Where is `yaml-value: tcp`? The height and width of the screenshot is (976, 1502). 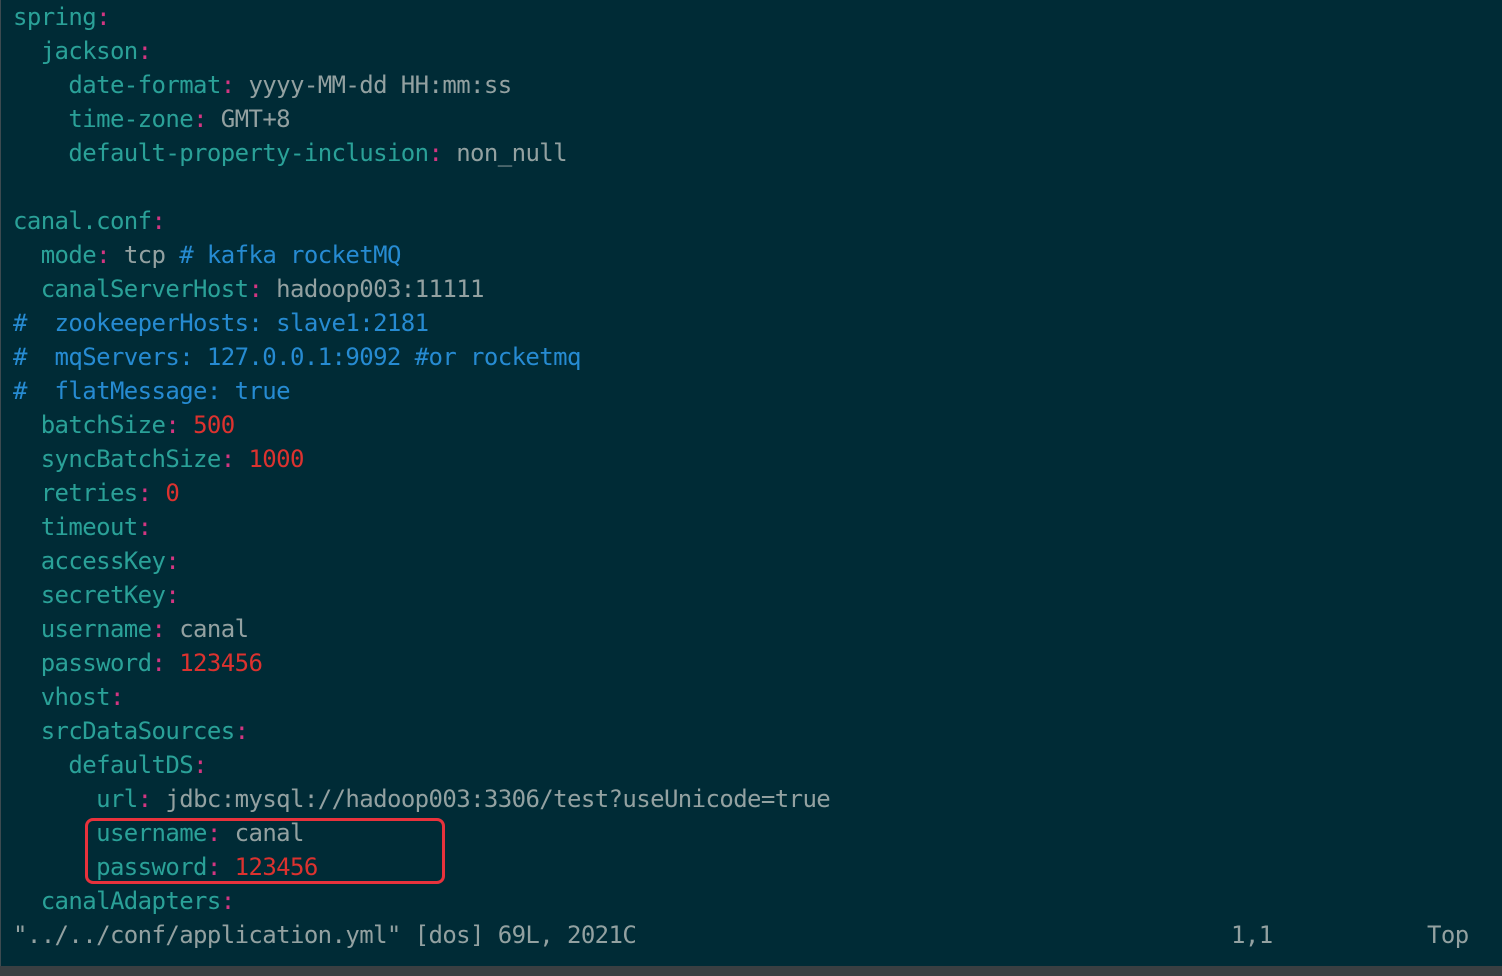
yaml-value: tcp is located at coordinates (144, 255).